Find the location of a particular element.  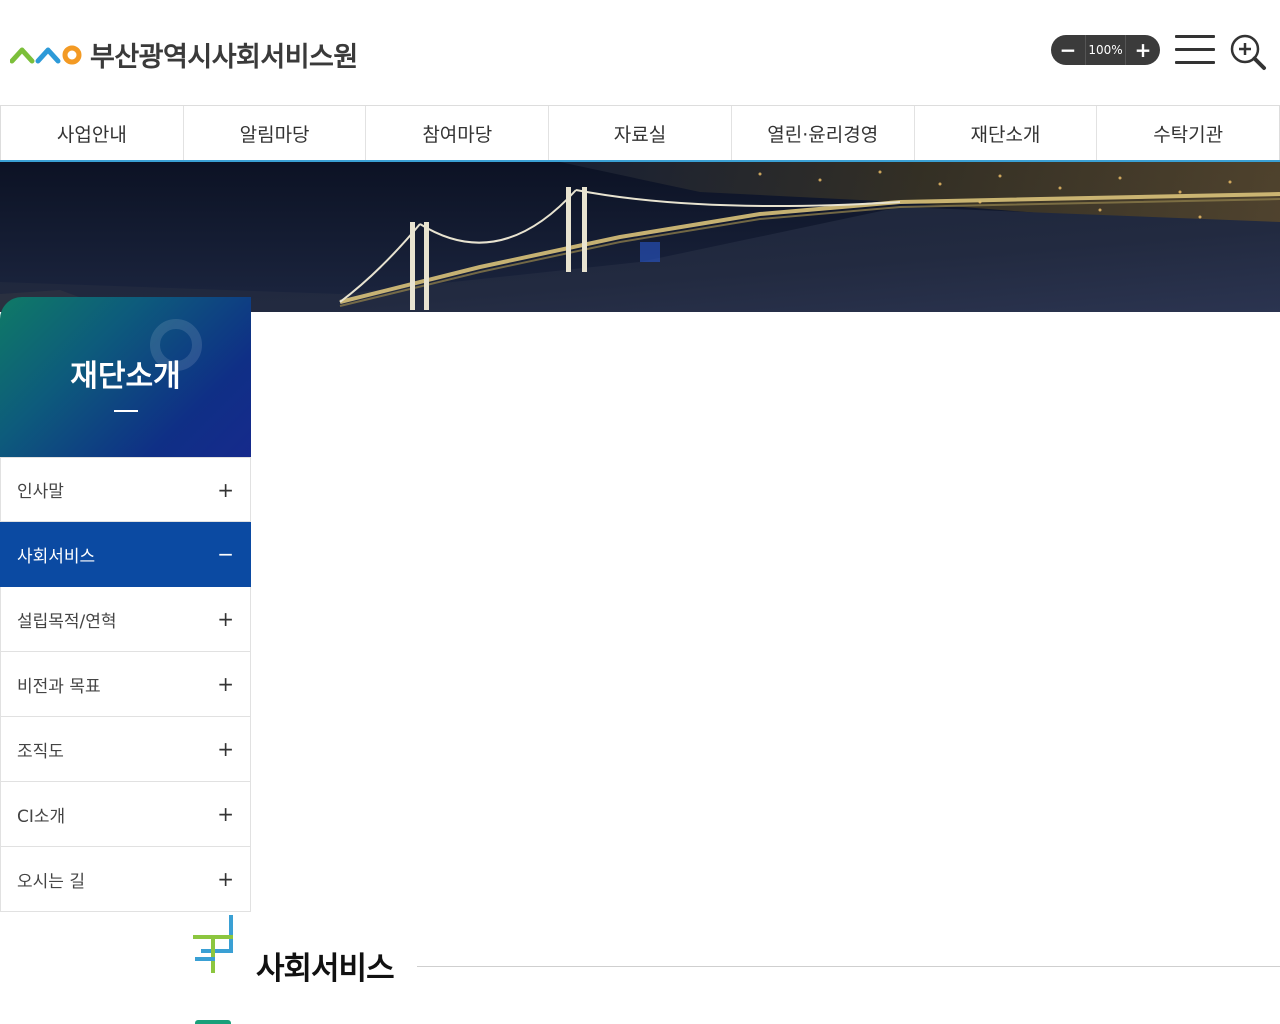

lnb-item-ci: CI소개 + is located at coordinates (125, 814).